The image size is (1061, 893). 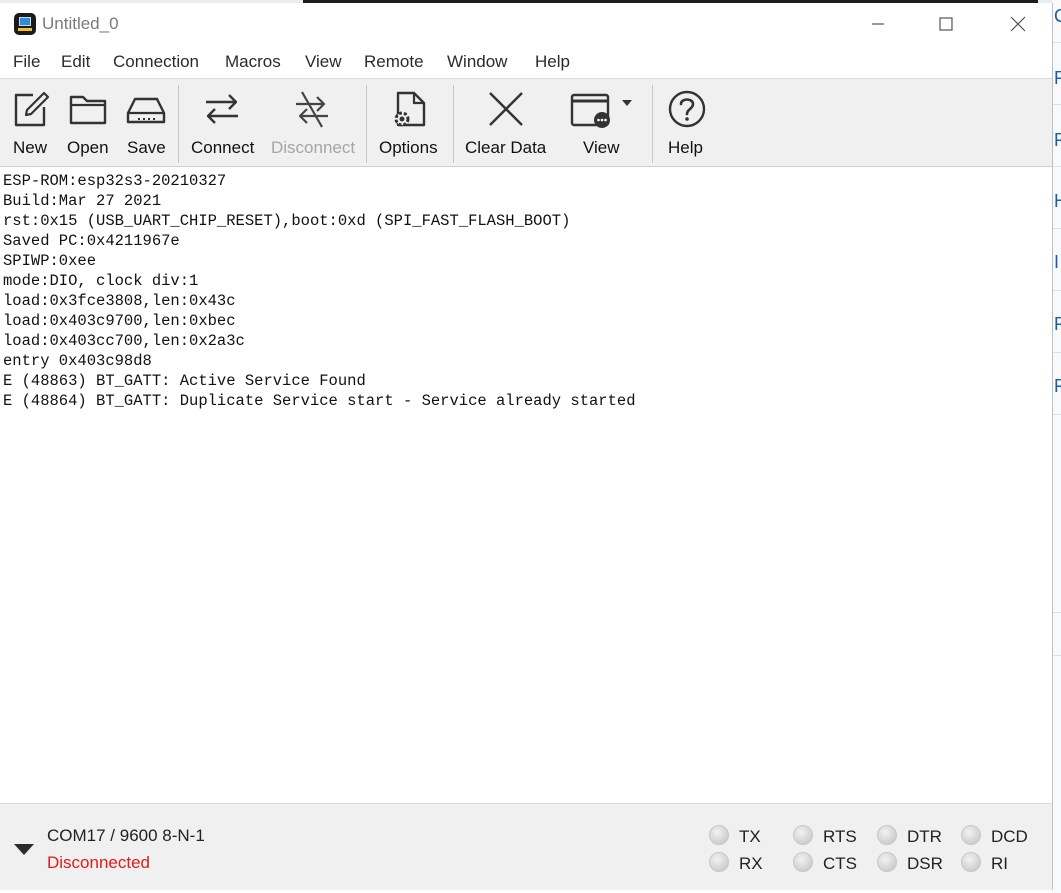 What do you see at coordinates (313, 147) in the screenshot?
I see `disconnect-label: Disconnect` at bounding box center [313, 147].